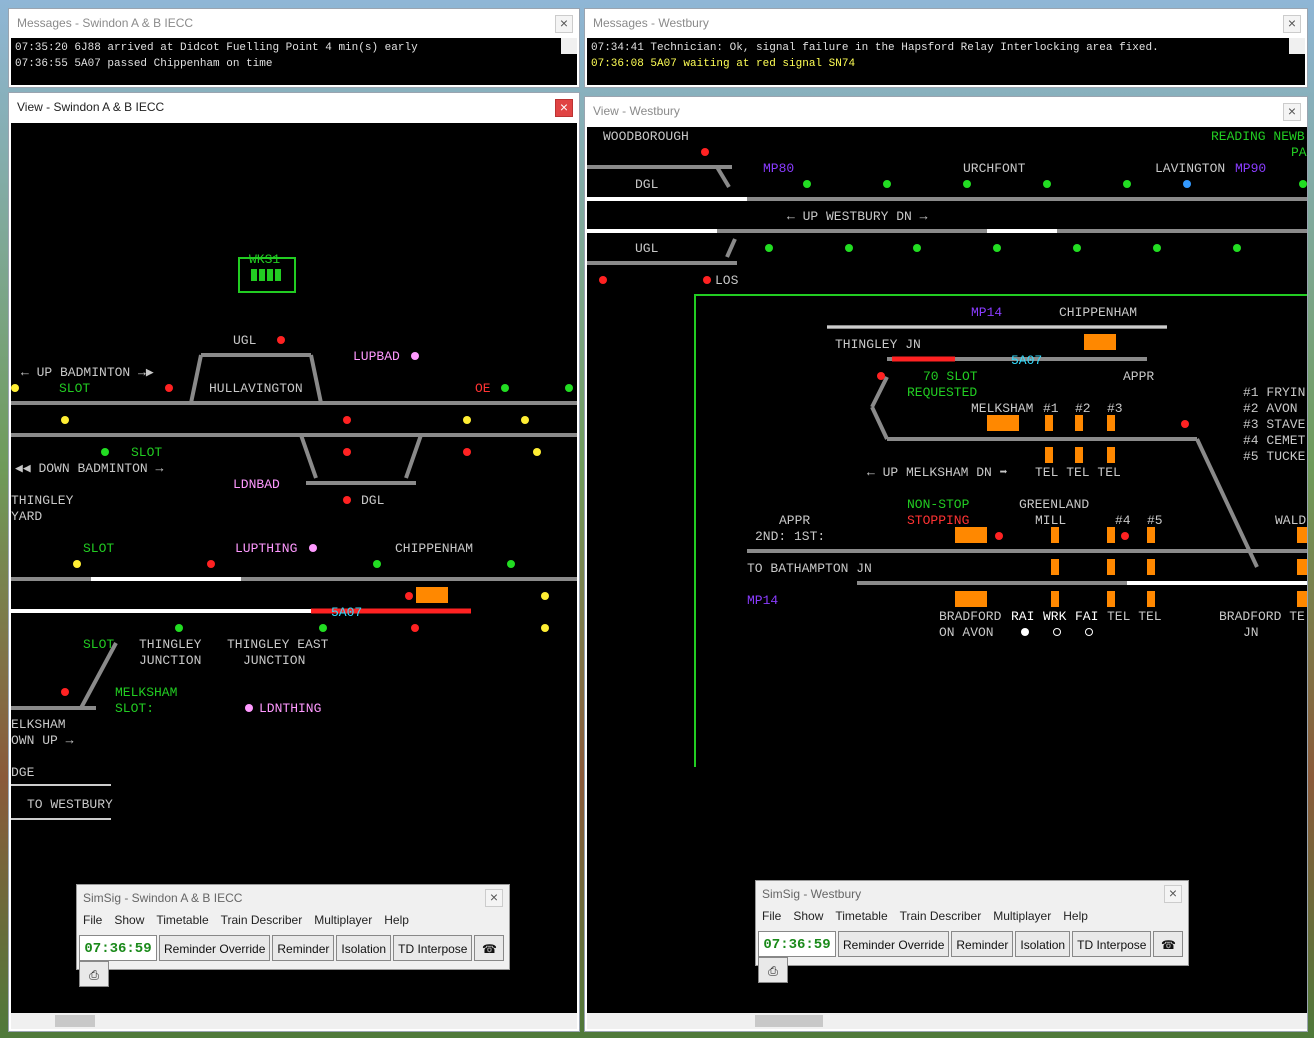  What do you see at coordinates (790, 536) in the screenshot?
I see `berth-label: 2ND: 1ST:` at bounding box center [790, 536].